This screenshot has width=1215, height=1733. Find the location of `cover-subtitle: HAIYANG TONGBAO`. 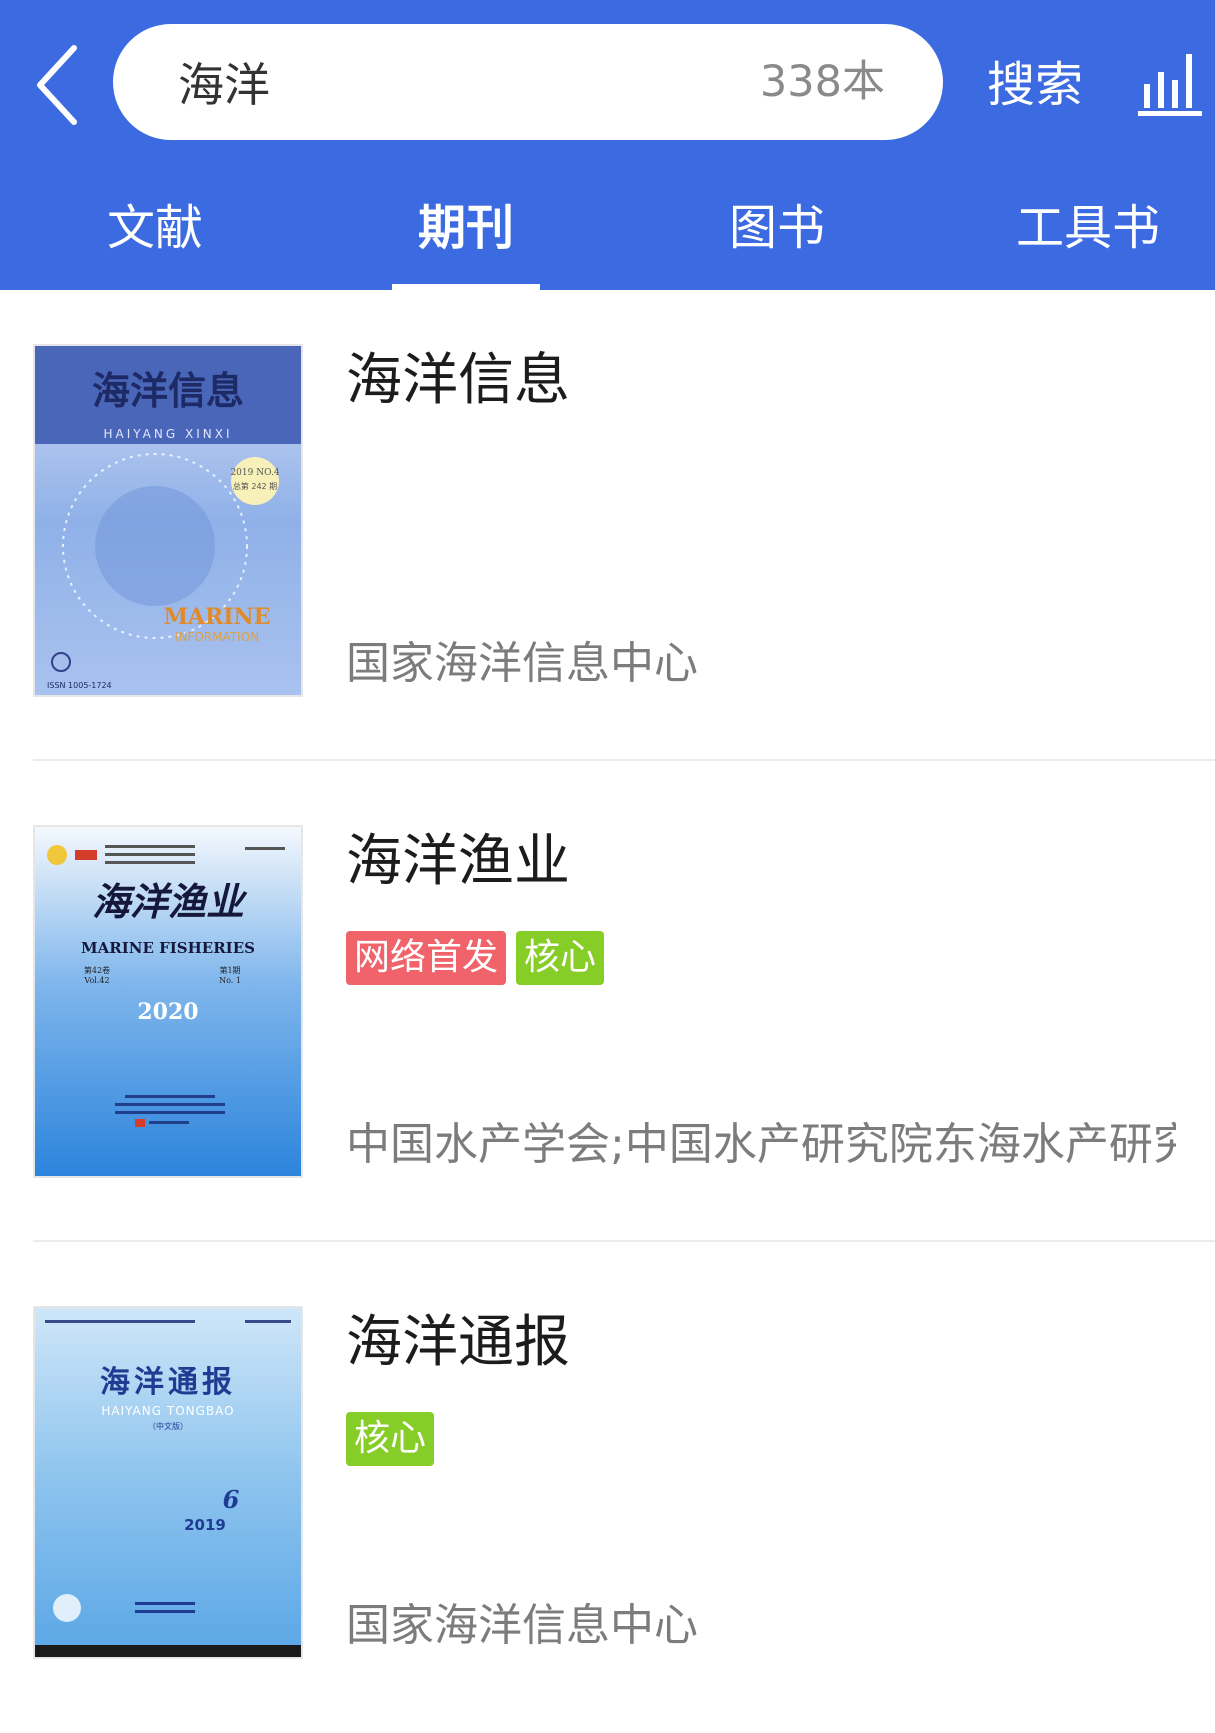

cover-subtitle: HAIYANG TONGBAO is located at coordinates (167, 1411).